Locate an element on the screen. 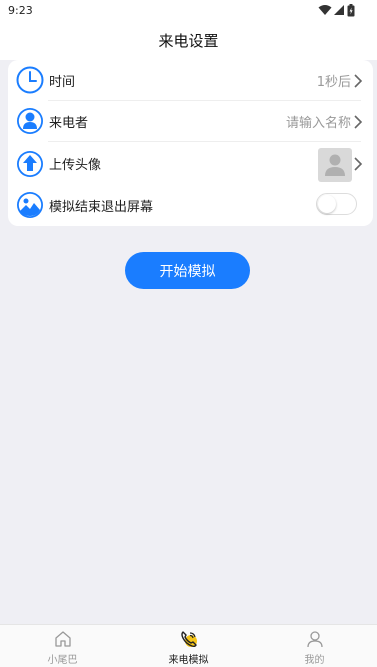  time-row: 时间 1秒后 is located at coordinates (190, 80).